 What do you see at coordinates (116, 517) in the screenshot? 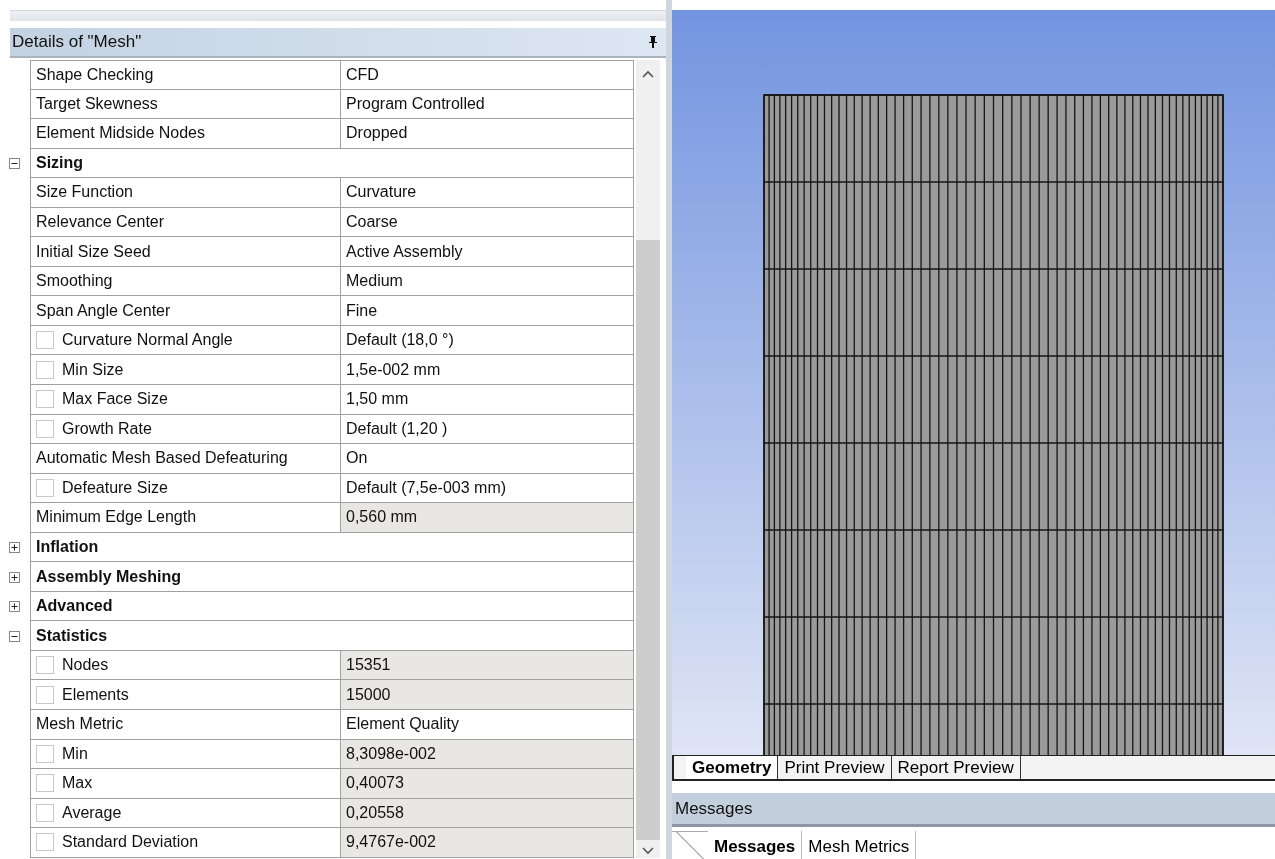
I see `property-label: Minimum Edge Length` at bounding box center [116, 517].